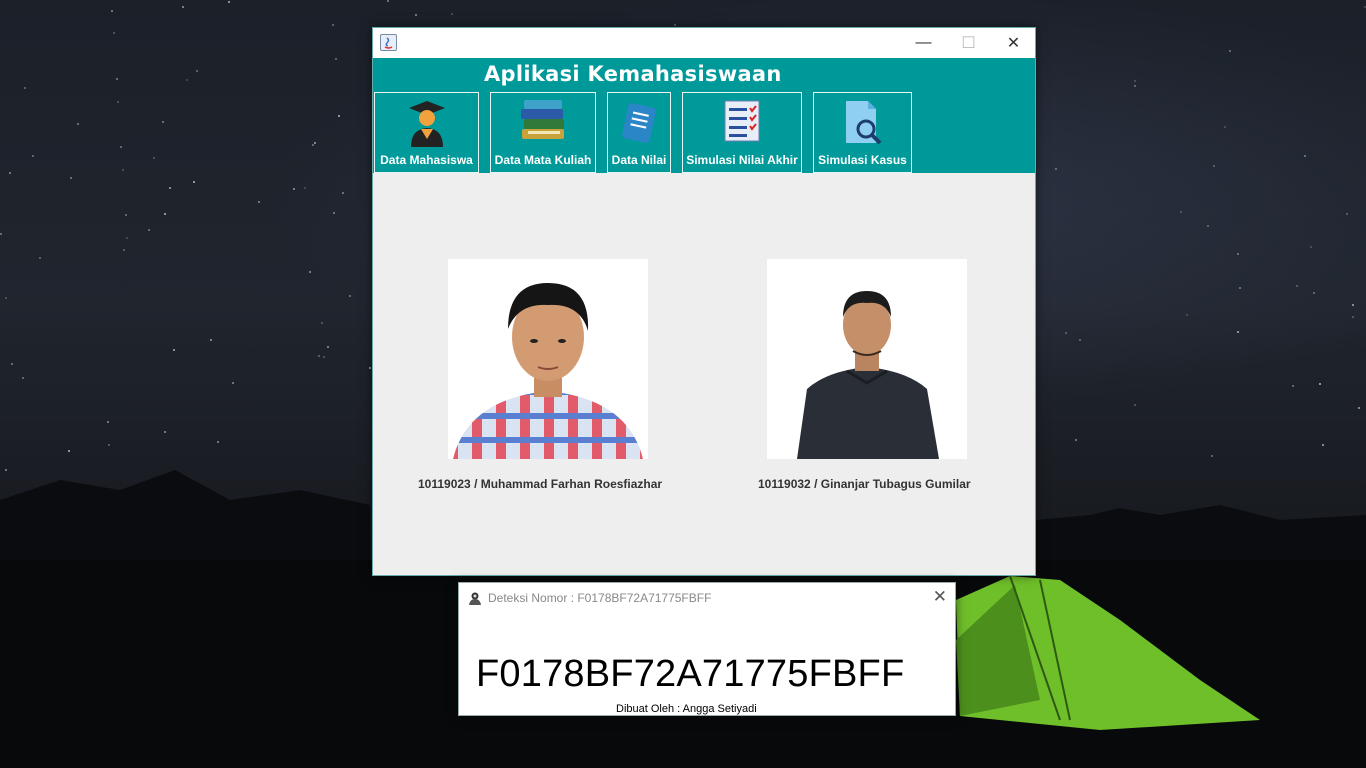  Describe the element at coordinates (864, 484) in the screenshot. I see `student-caption: 10119032 / Ginanjar Tubagus Gumilar` at that location.